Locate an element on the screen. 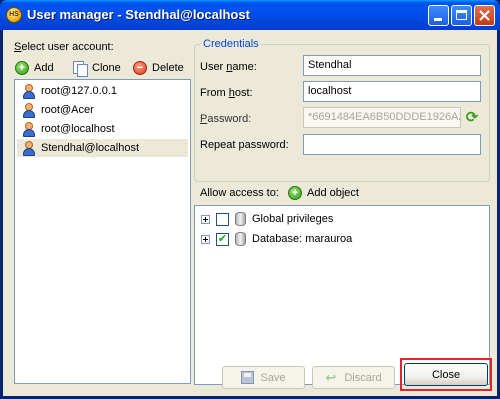 Image resolution: width=500 pixels, height=399 pixels. add-account-label: Add is located at coordinates (44, 68).